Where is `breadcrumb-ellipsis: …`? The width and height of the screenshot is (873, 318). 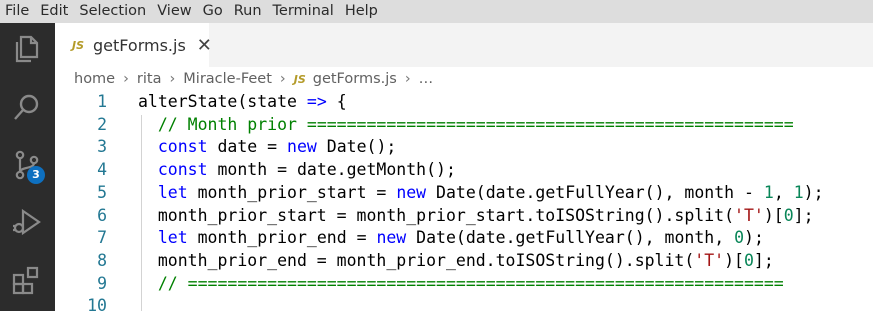 breadcrumb-ellipsis: … is located at coordinates (422, 79).